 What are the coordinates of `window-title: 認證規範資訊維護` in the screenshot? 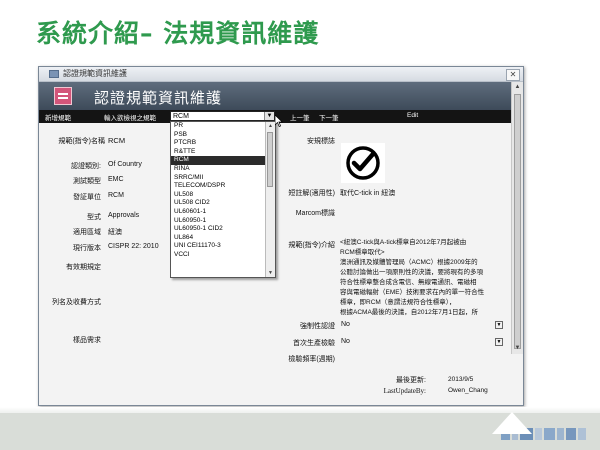 It's located at (95, 73).